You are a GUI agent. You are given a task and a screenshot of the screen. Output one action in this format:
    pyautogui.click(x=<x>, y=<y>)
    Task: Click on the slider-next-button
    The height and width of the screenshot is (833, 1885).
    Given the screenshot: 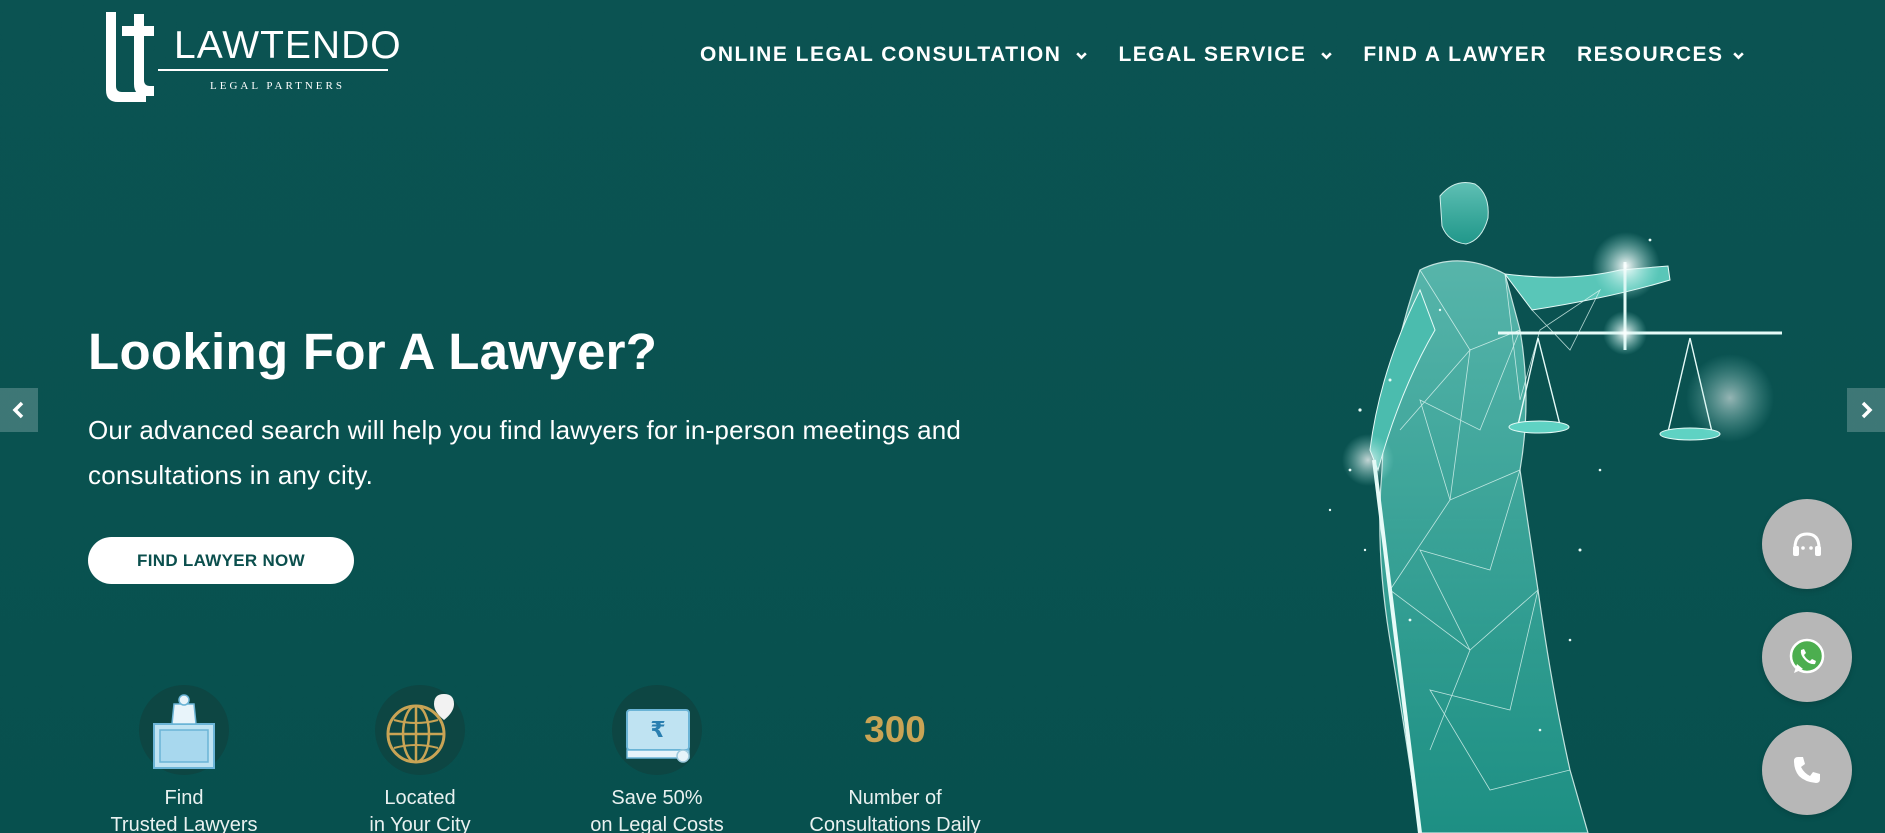 What is the action you would take?
    pyautogui.click(x=1866, y=410)
    